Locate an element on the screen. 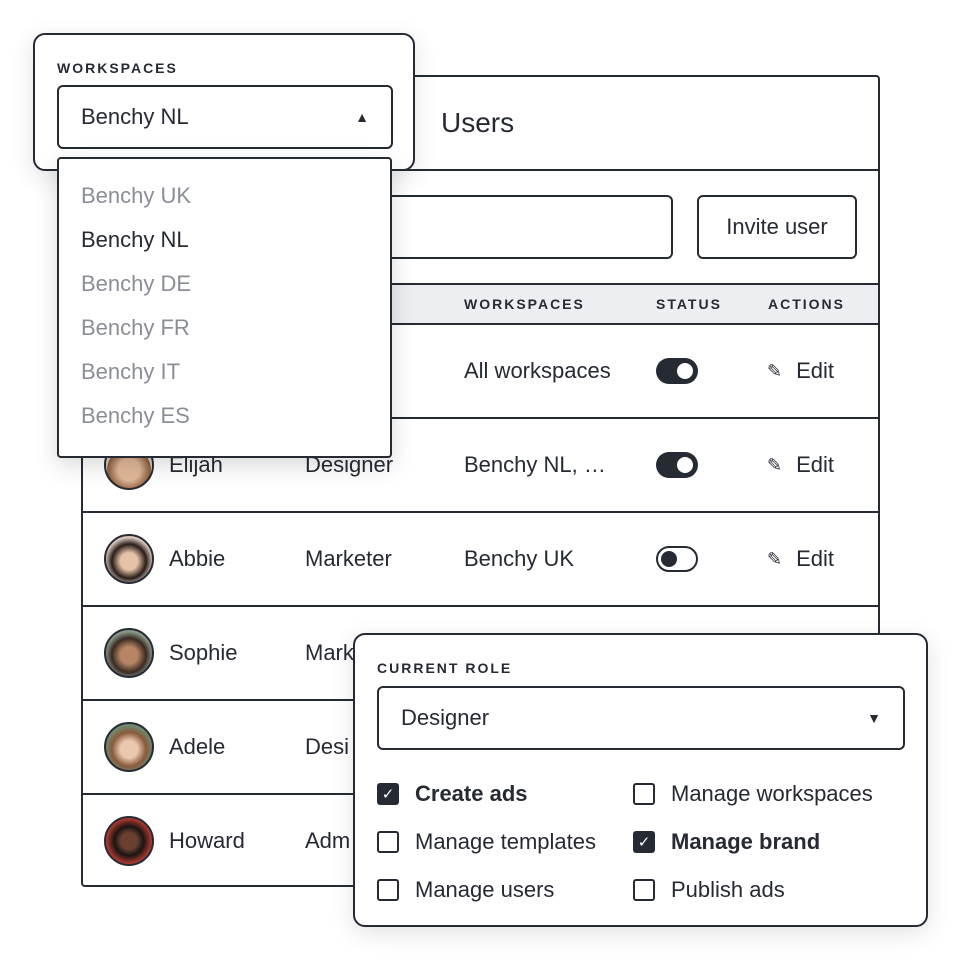 This screenshot has height=960, width=960. current-role-label: CURRENT ROLE is located at coordinates (445, 668).